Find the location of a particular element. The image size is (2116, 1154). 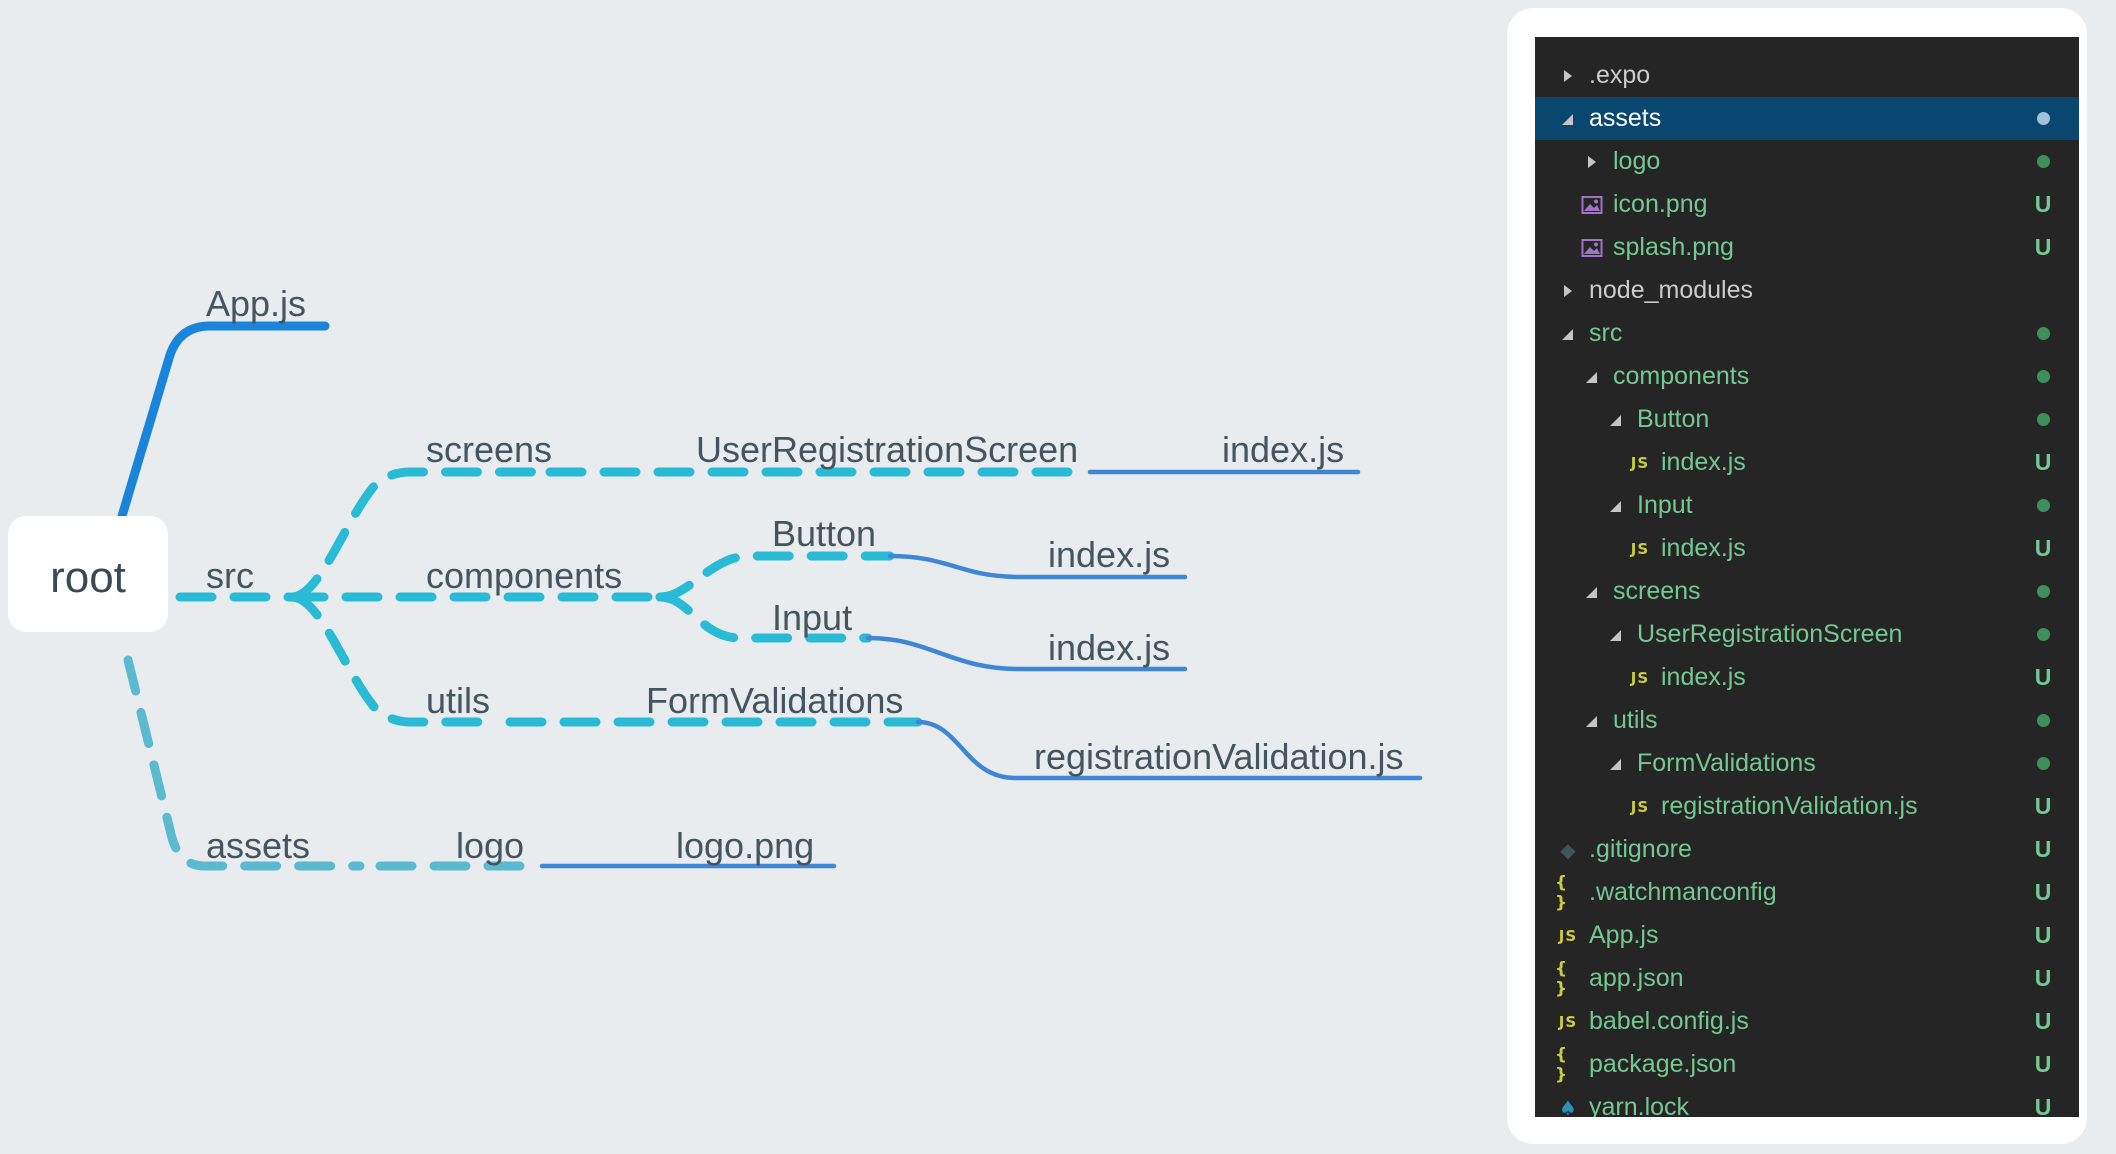

explorer-file-row: { } app.json U is located at coordinates (1807, 978).